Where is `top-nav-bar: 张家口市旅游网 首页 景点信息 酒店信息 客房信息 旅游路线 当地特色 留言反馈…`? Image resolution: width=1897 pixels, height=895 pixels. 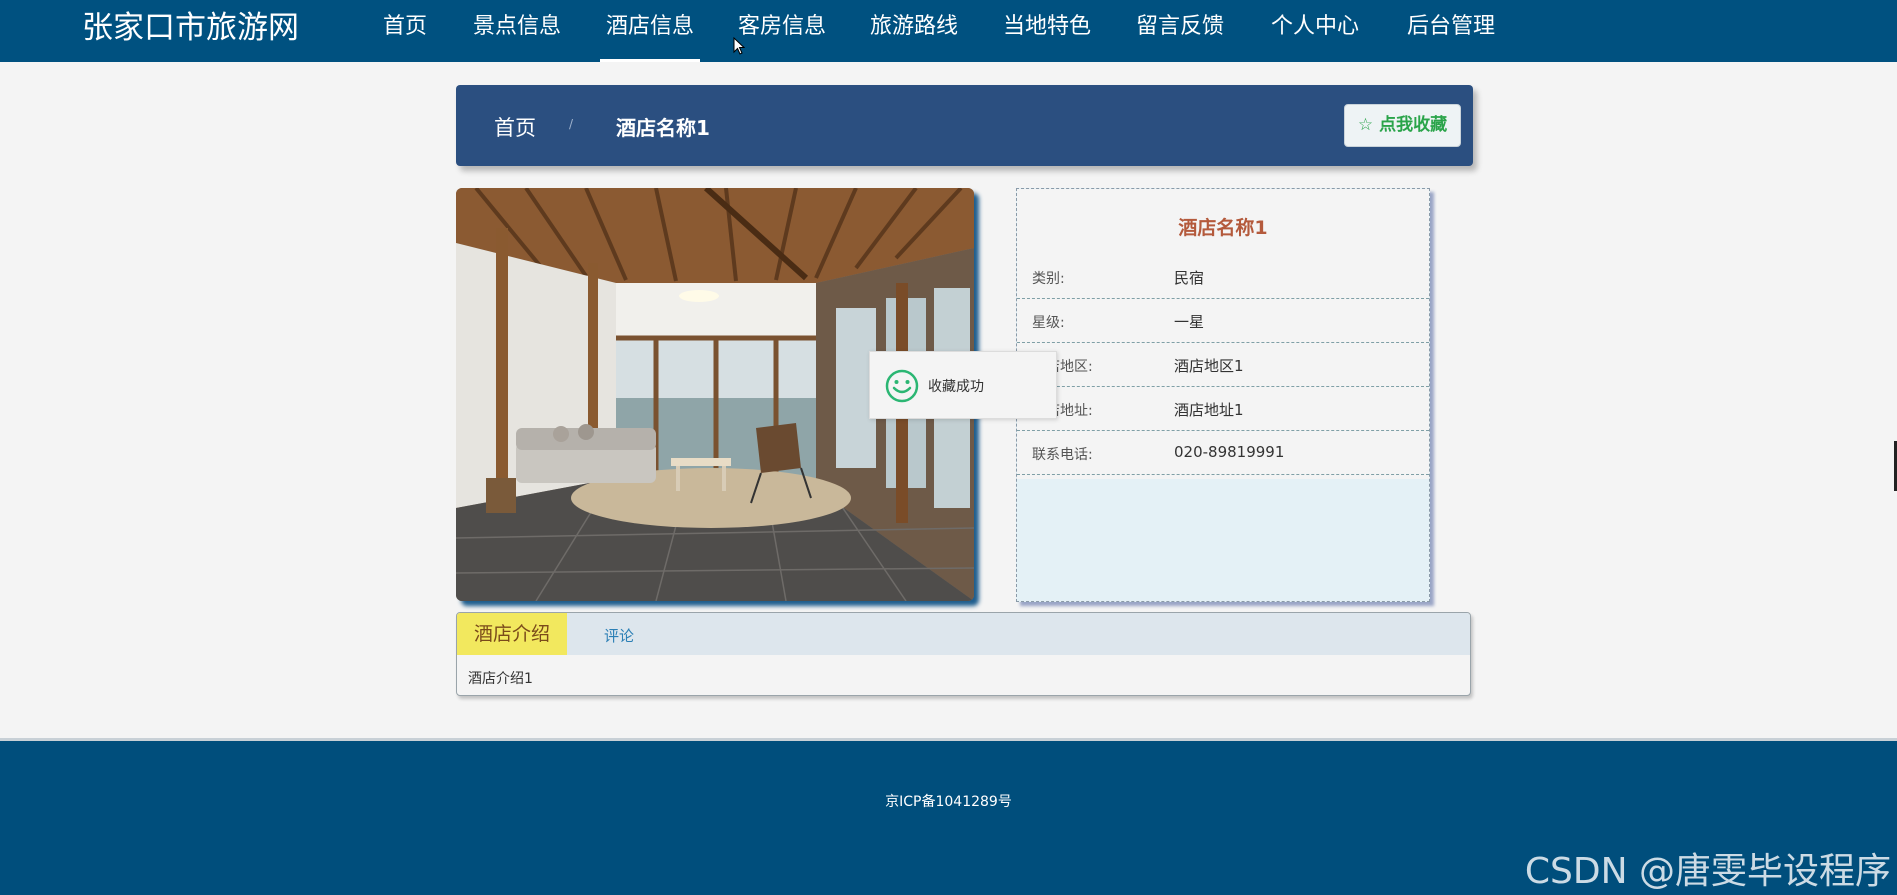
top-nav-bar: 张家口市旅游网 首页 景点信息 酒店信息 客房信息 旅游路线 当地特色 留言反馈… is located at coordinates (948, 31).